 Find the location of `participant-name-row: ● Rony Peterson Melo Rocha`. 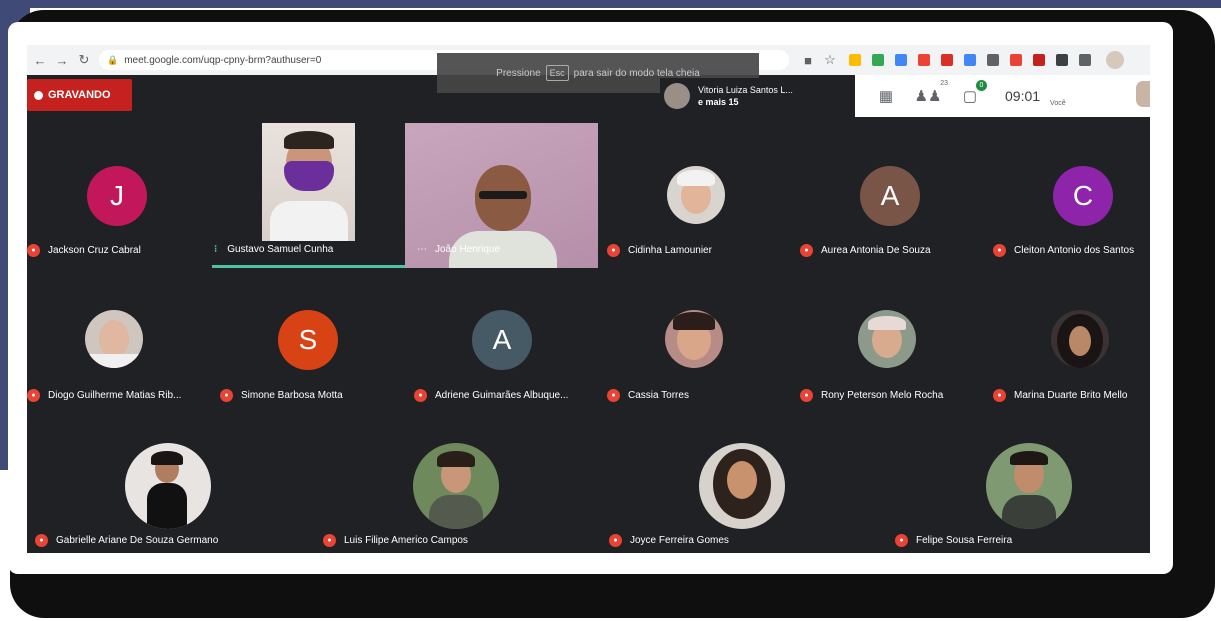

participant-name-row: ● Rony Peterson Melo Rocha is located at coordinates (871, 395).